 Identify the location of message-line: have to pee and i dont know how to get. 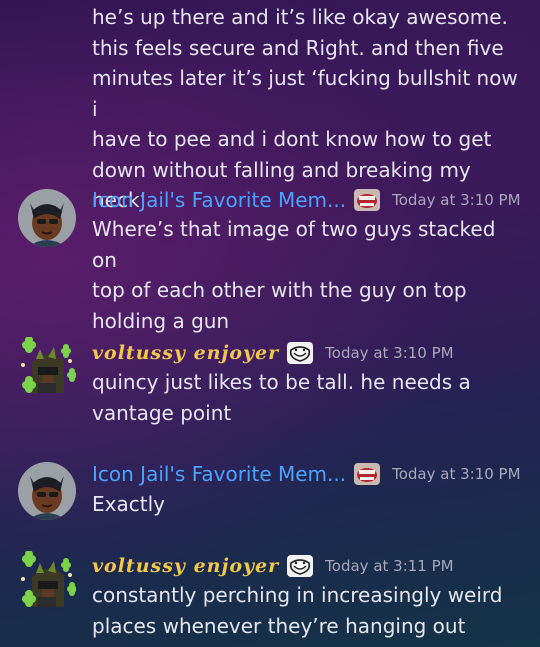
(292, 139).